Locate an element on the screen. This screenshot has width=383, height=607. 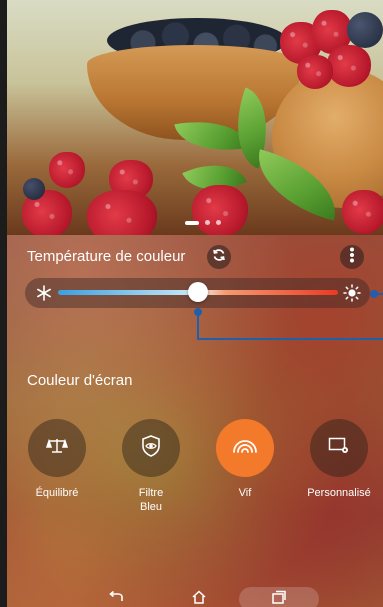
back-button is located at coordinates (116, 598).